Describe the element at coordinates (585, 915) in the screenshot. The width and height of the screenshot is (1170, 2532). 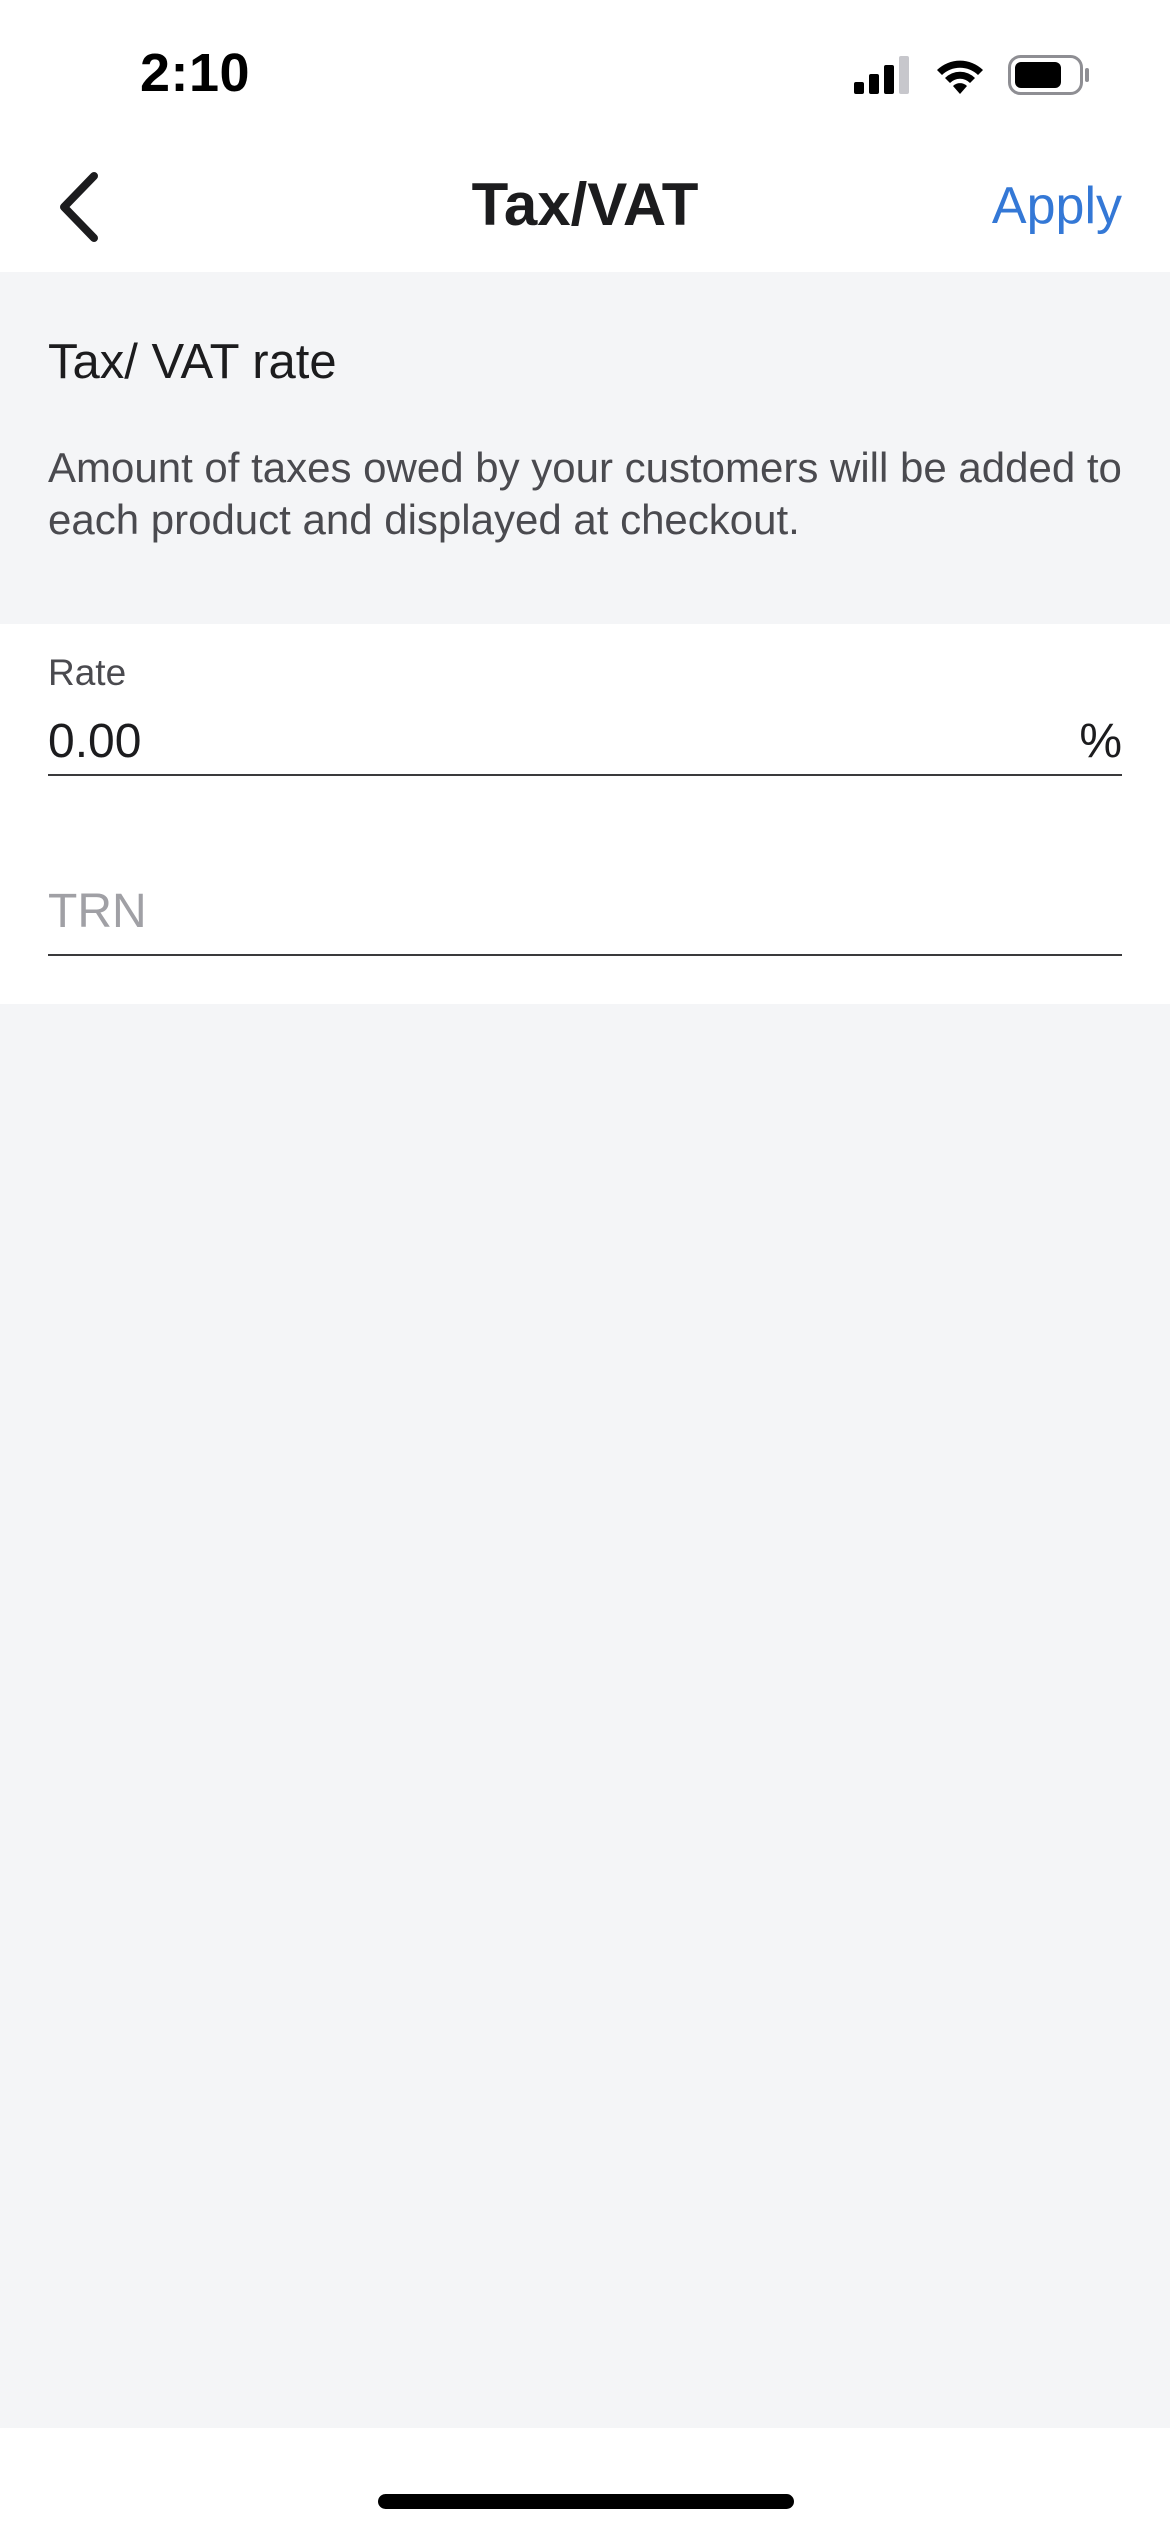
I see `trn-field: TRN` at that location.